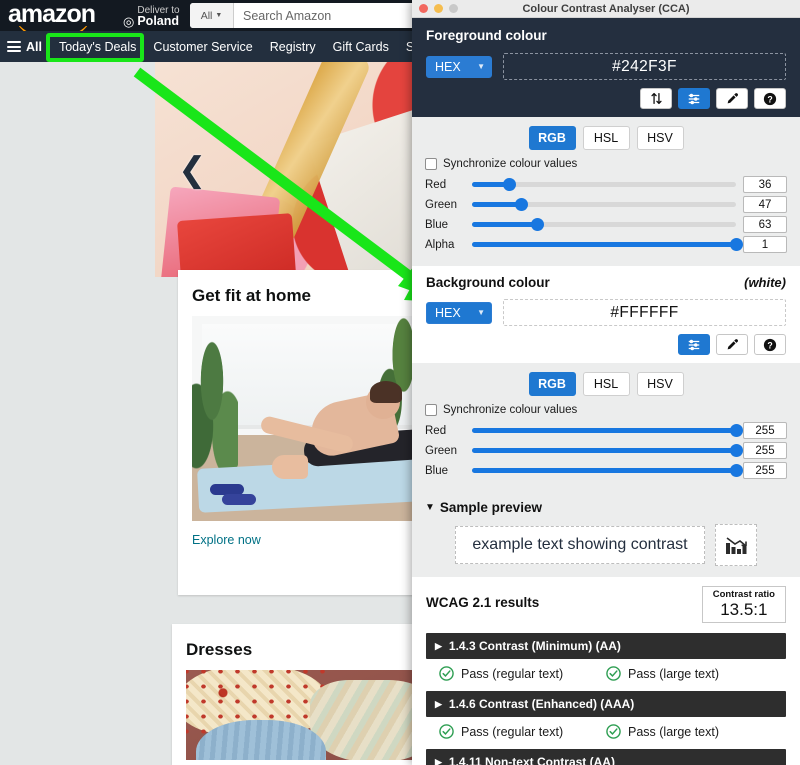  I want to click on criterion-143-results: Pass (regular text) Pass (large text), so click(606, 673).